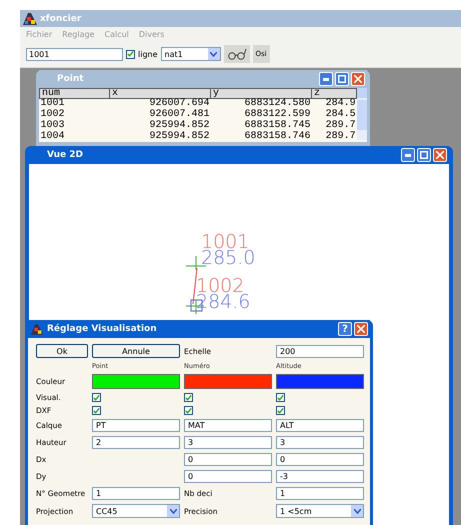 Image resolution: width=461 pixels, height=525 pixels. Describe the element at coordinates (102, 329) in the screenshot. I see `window-title: Réglage Visualisation` at that location.